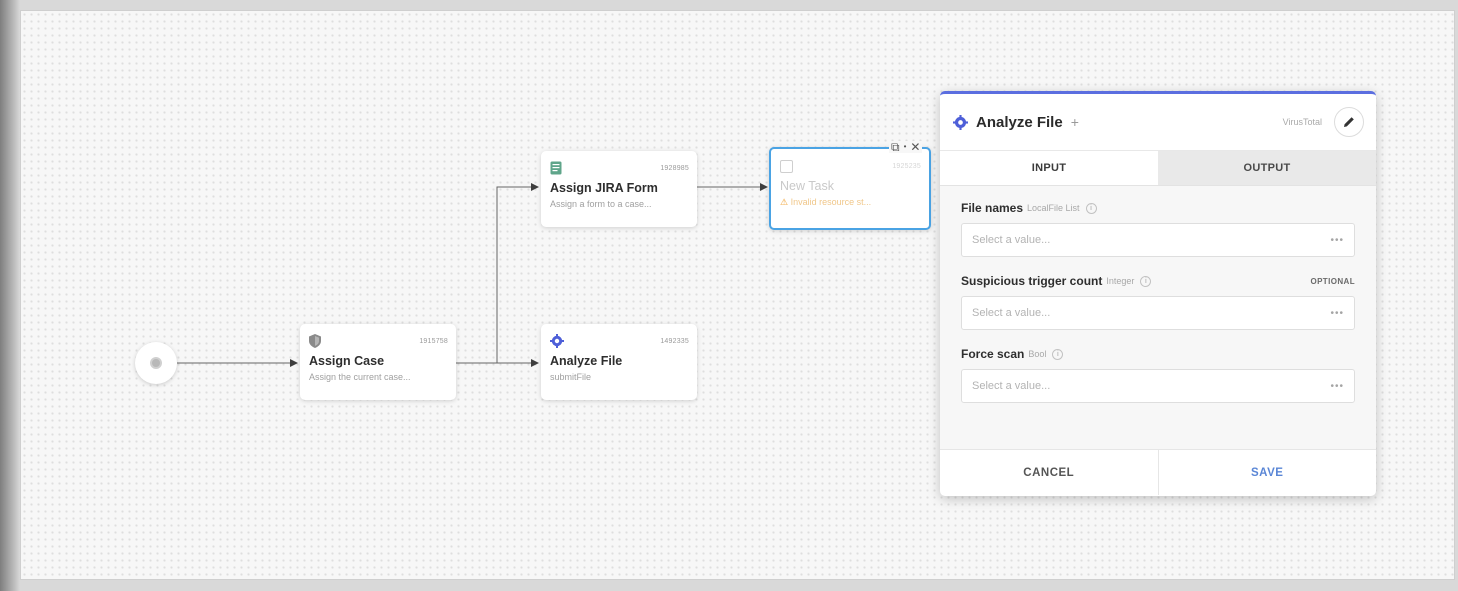 The image size is (1458, 591). What do you see at coordinates (1158, 313) in the screenshot?
I see `suspicious-trigger-count-select: Select a value... •••` at bounding box center [1158, 313].